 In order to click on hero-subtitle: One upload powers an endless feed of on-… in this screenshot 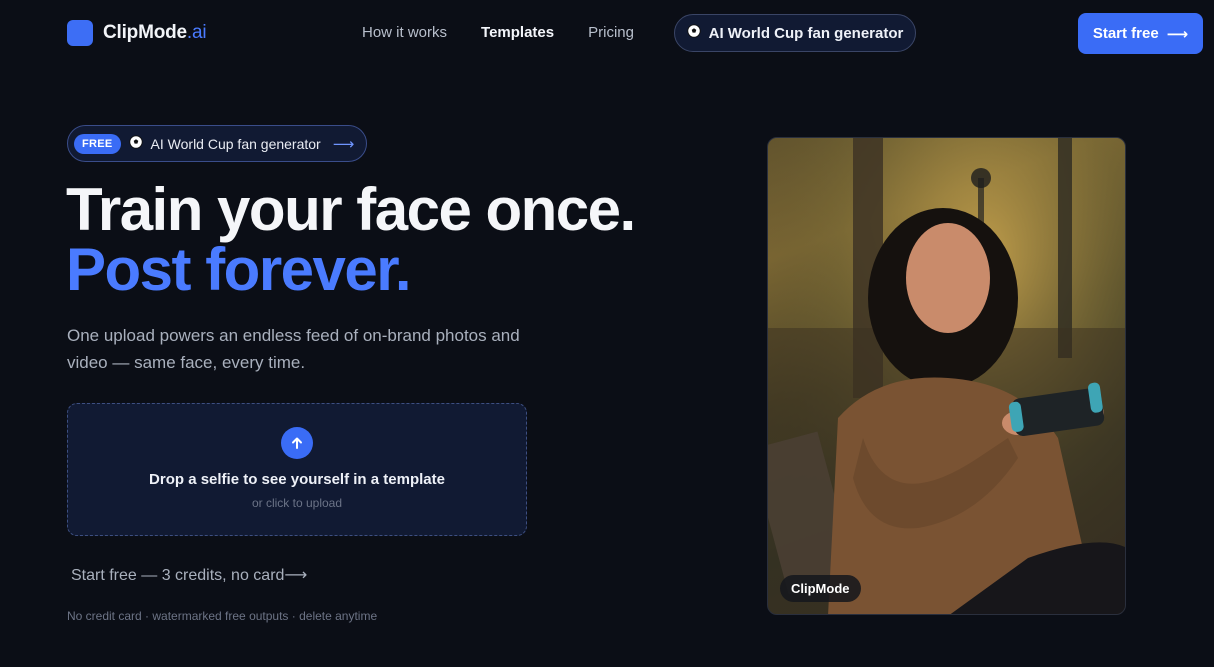, I will do `click(293, 349)`.